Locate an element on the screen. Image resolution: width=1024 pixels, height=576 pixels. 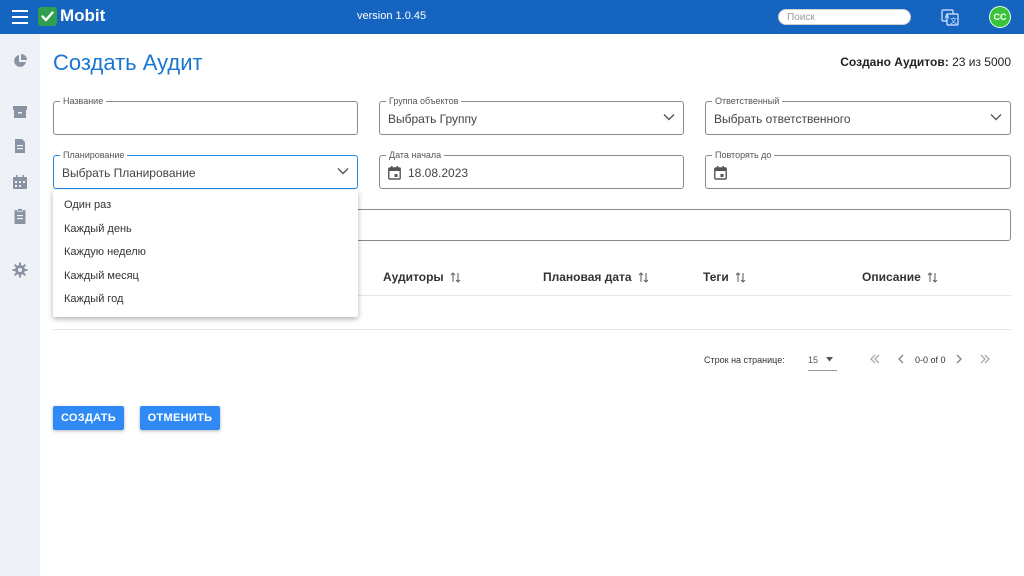
column-header-label: Аудиторы is located at coordinates (413, 277).